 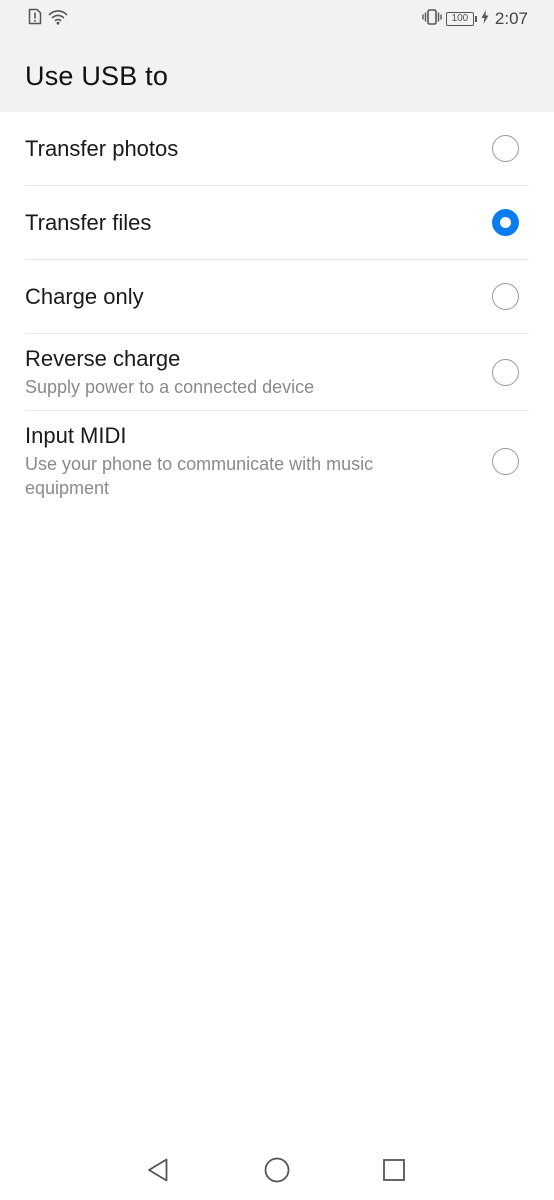 I want to click on option-transfer-photos: Transfer photos, so click(x=277, y=149).